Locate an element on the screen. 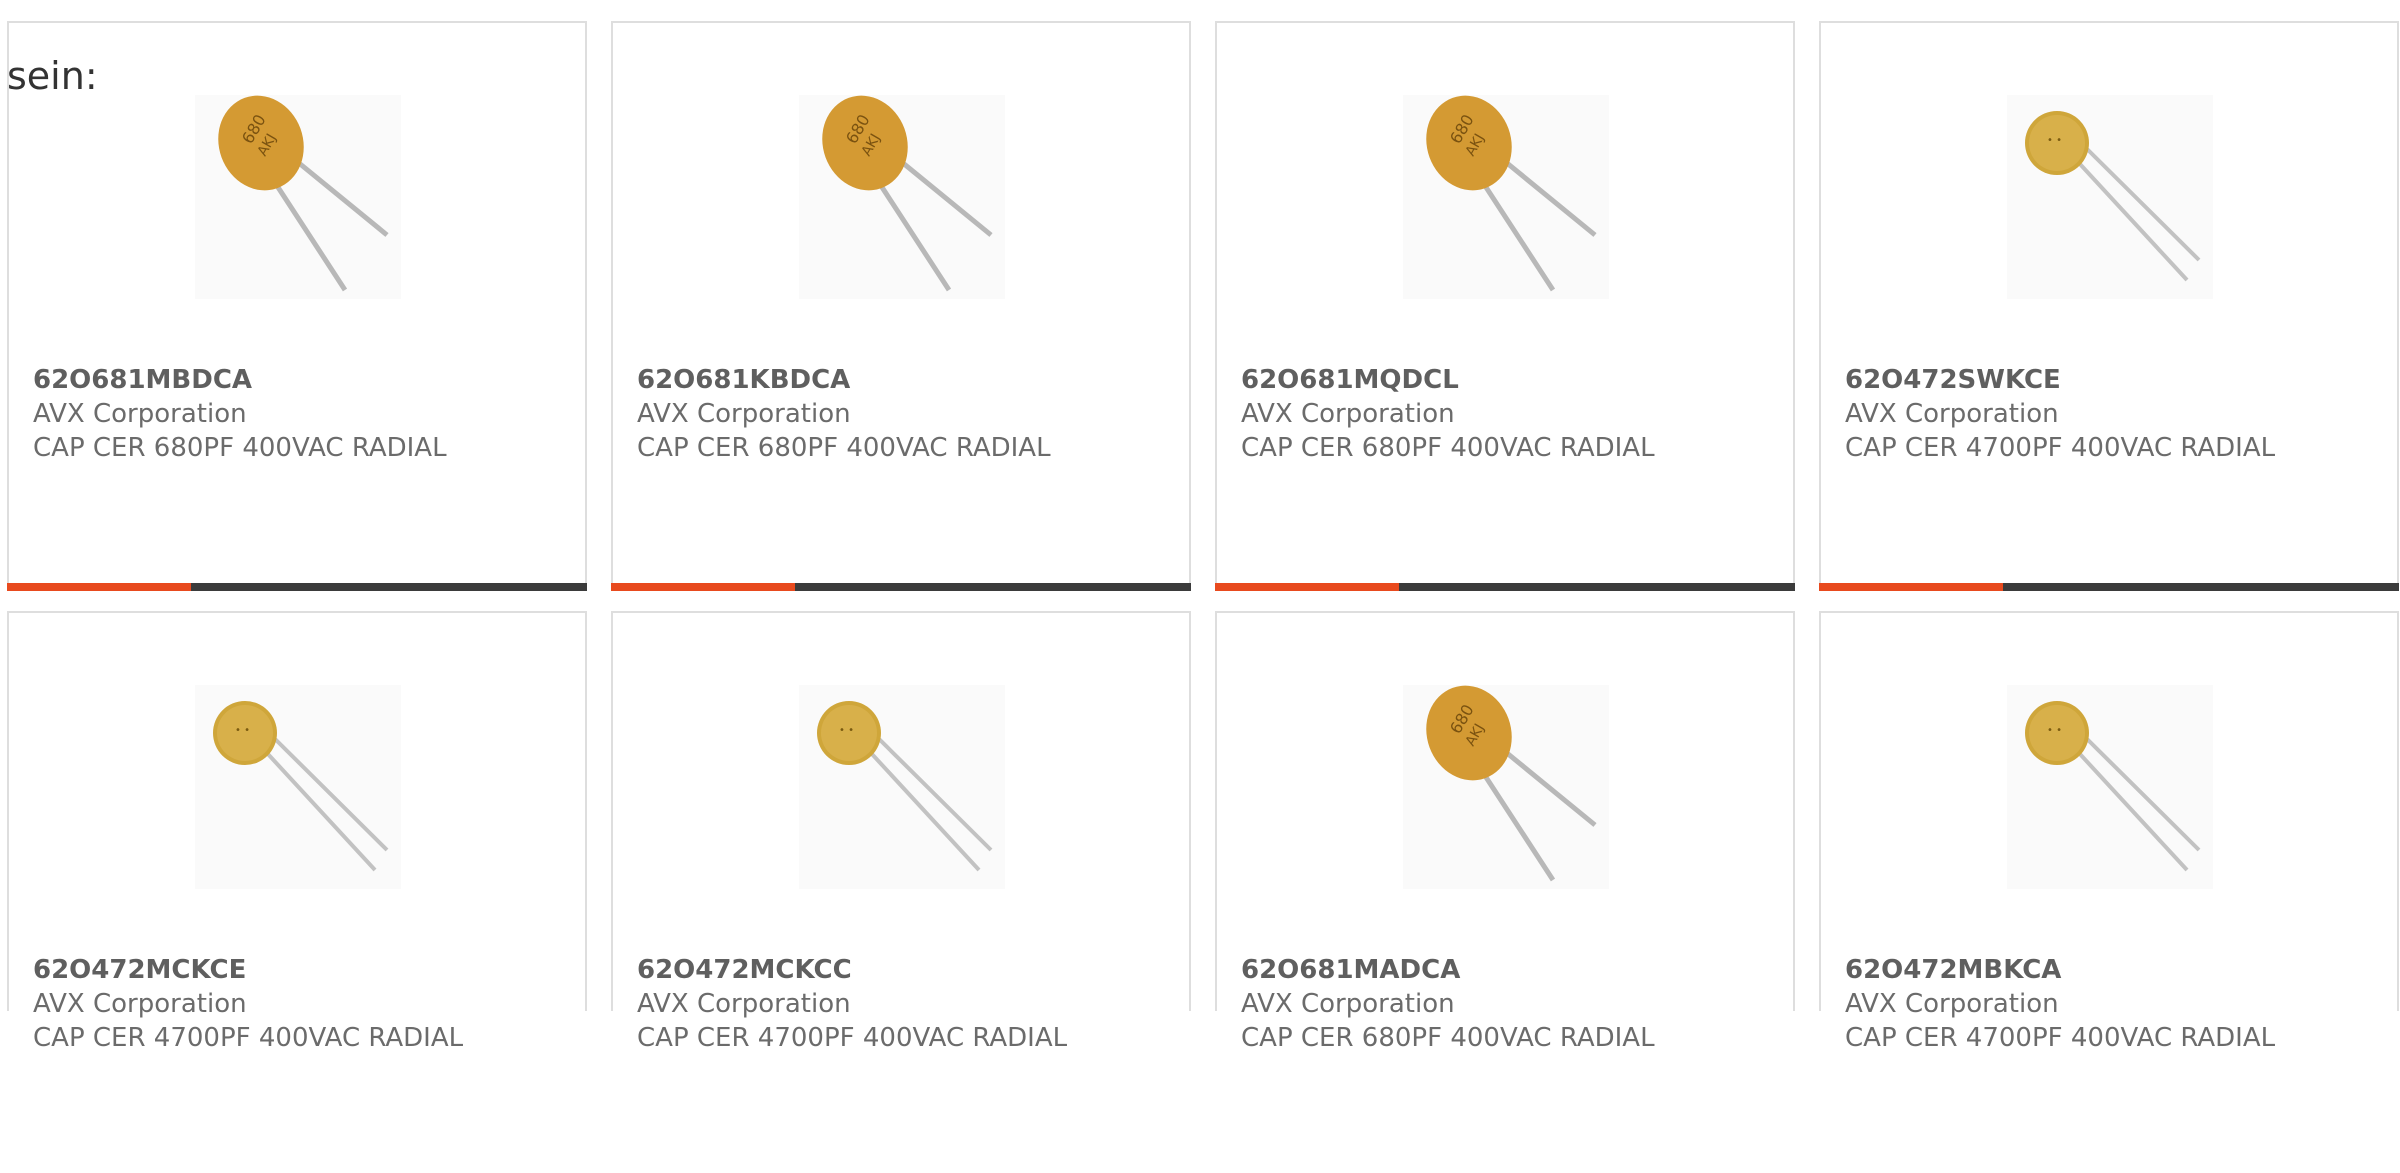 Image resolution: width=2400 pixels, height=1173 pixels. part-number-link: 62O472SWKCE is located at coordinates (2060, 380).